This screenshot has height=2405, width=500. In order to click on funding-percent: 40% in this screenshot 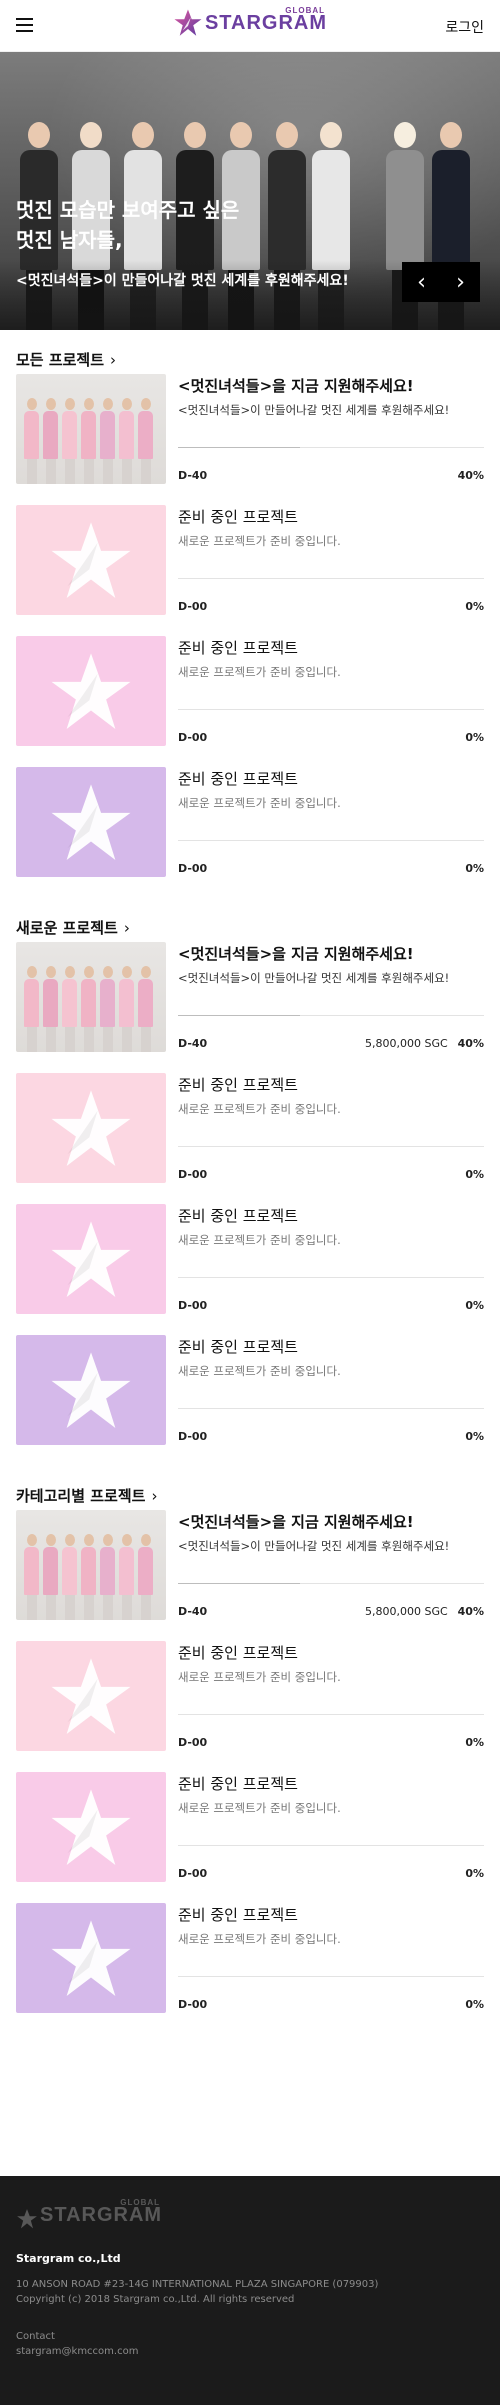, I will do `click(470, 475)`.